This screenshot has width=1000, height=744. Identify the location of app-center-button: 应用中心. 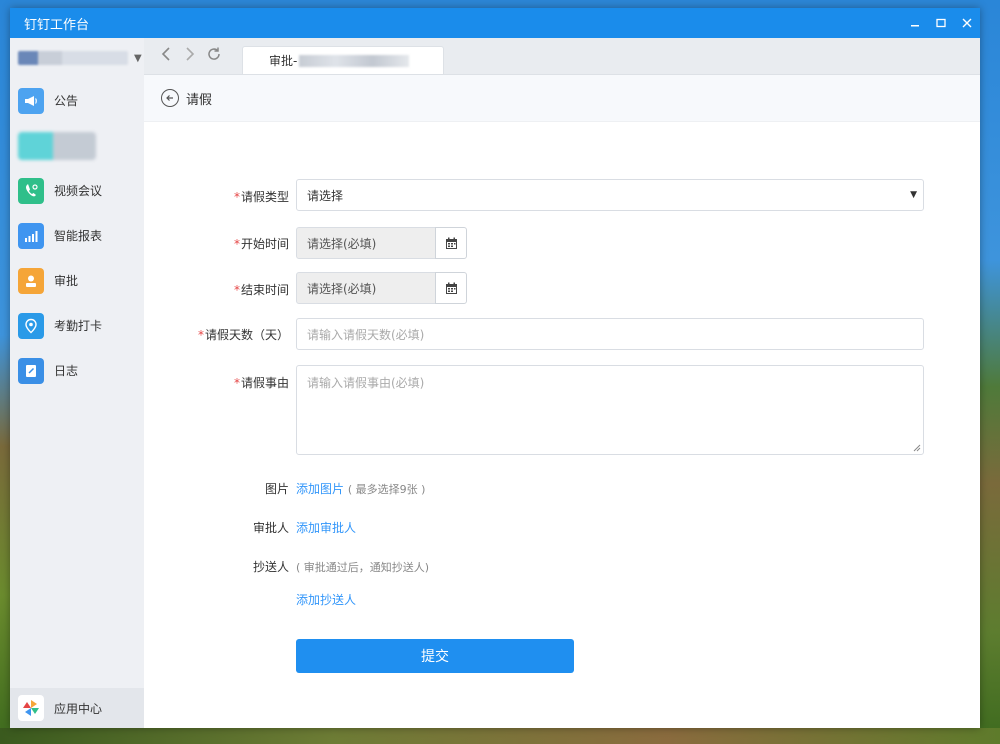
(77, 708).